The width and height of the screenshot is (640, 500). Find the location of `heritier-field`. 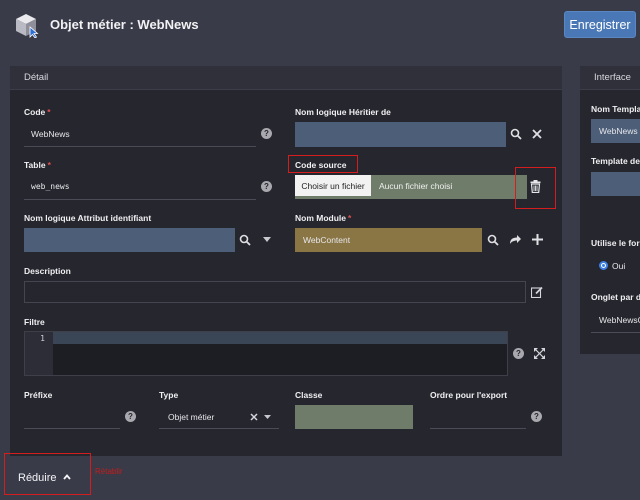

heritier-field is located at coordinates (400, 134).